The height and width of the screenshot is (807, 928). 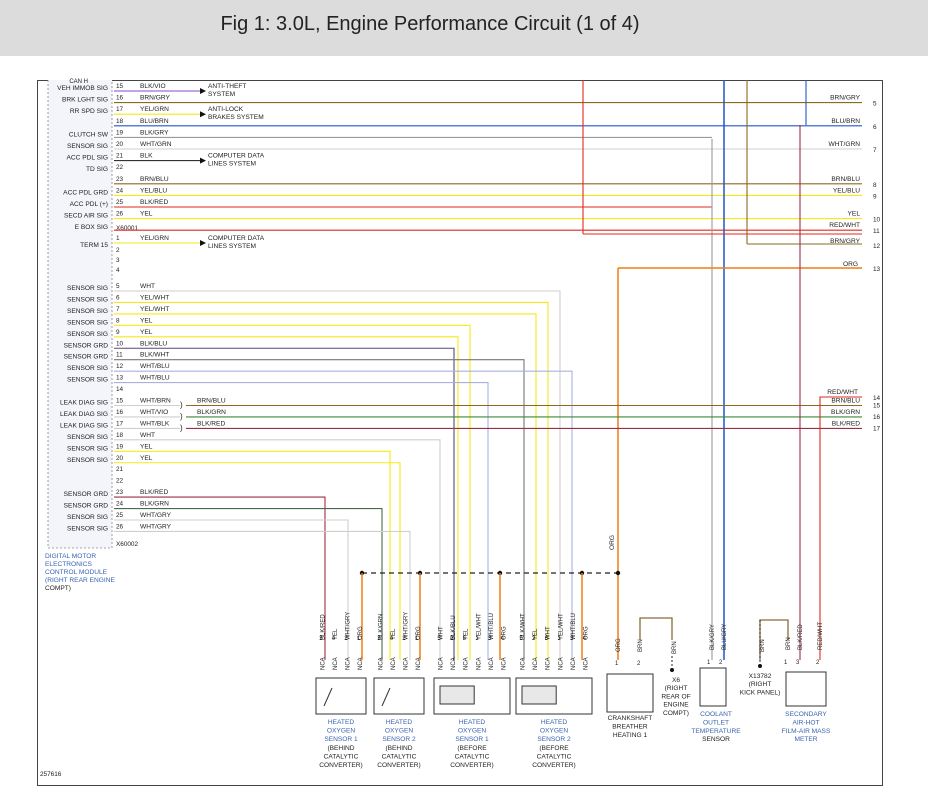 I want to click on wire-end-code: BLK/GRN, so click(x=845, y=412).